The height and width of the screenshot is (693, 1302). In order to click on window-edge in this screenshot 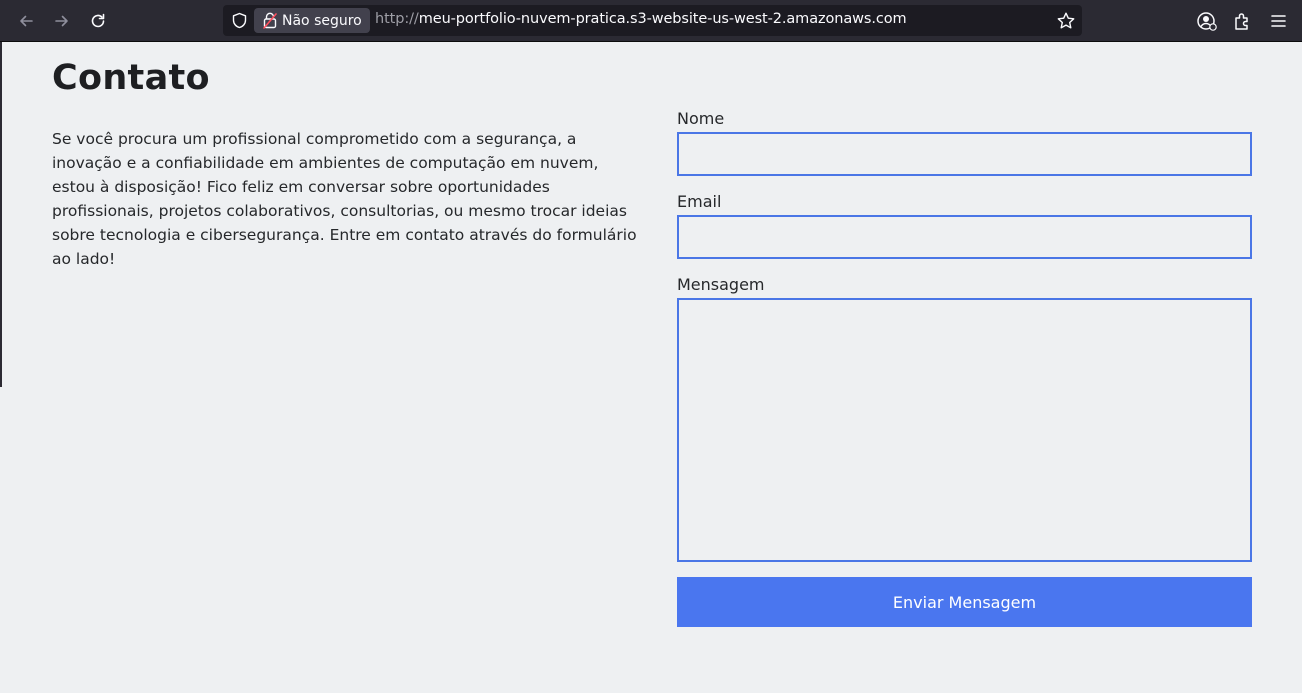, I will do `click(1, 214)`.